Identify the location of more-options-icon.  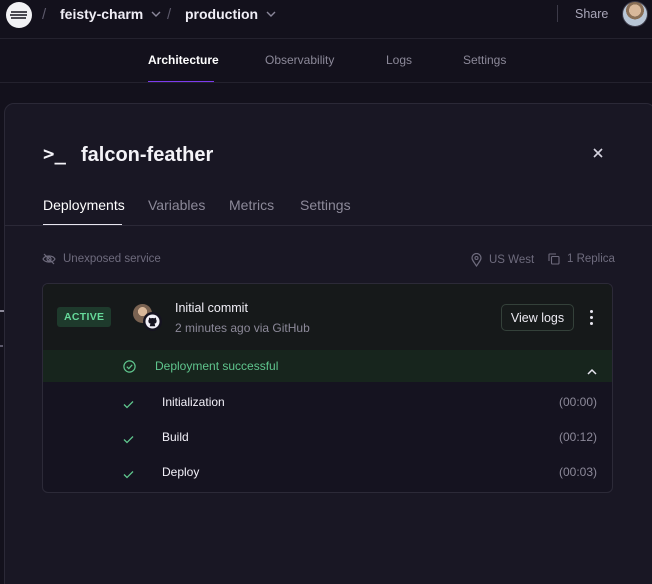
(591, 317).